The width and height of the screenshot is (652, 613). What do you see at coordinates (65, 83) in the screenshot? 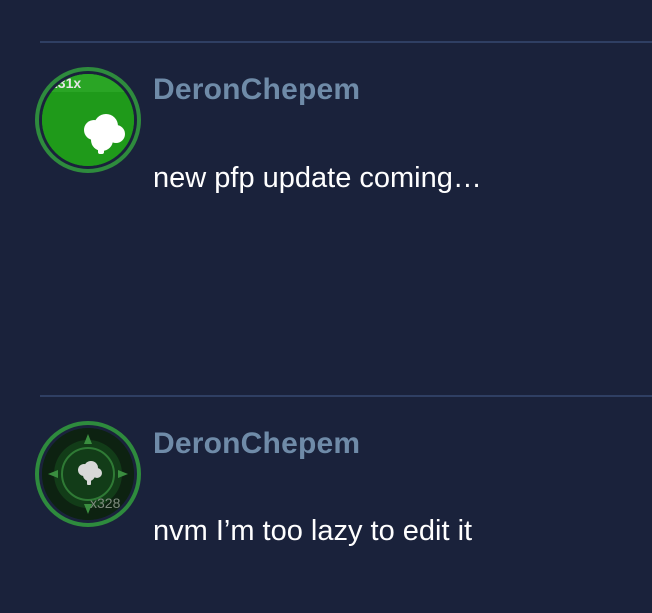
I see `avatar-badge: 231x` at bounding box center [65, 83].